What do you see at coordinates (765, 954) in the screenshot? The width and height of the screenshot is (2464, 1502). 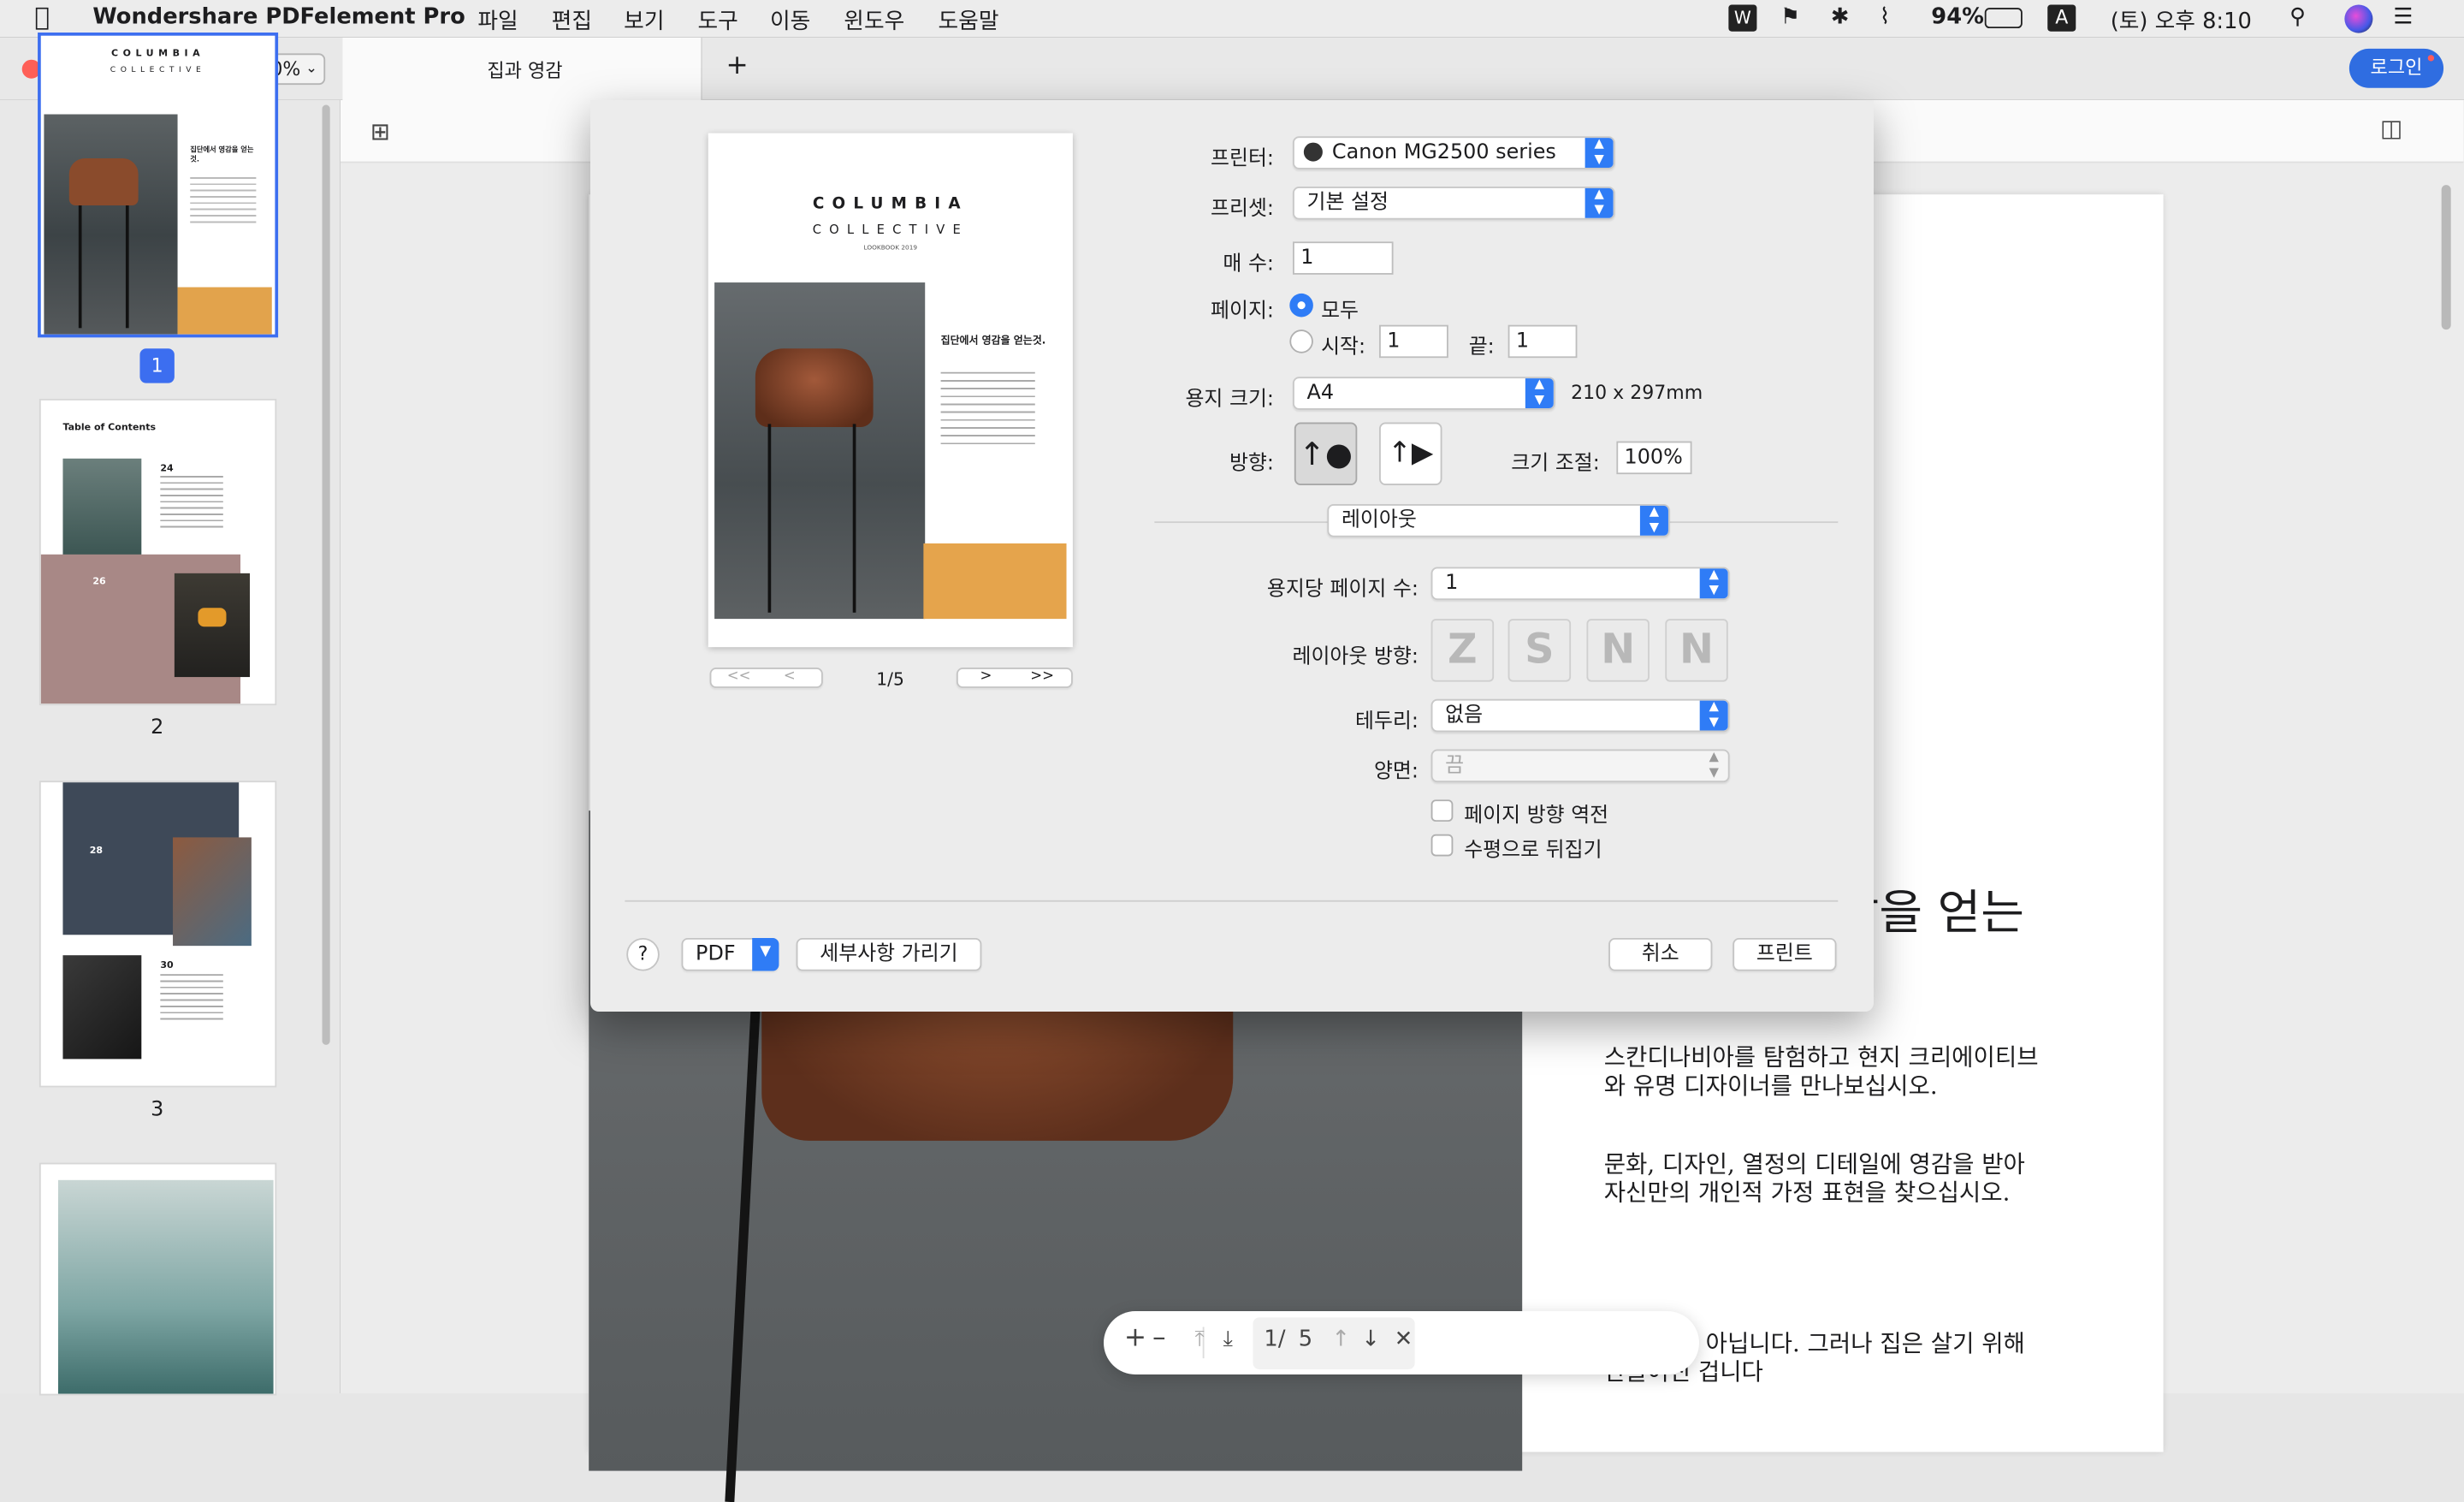 I see `chevron-down-icon: ▼` at bounding box center [765, 954].